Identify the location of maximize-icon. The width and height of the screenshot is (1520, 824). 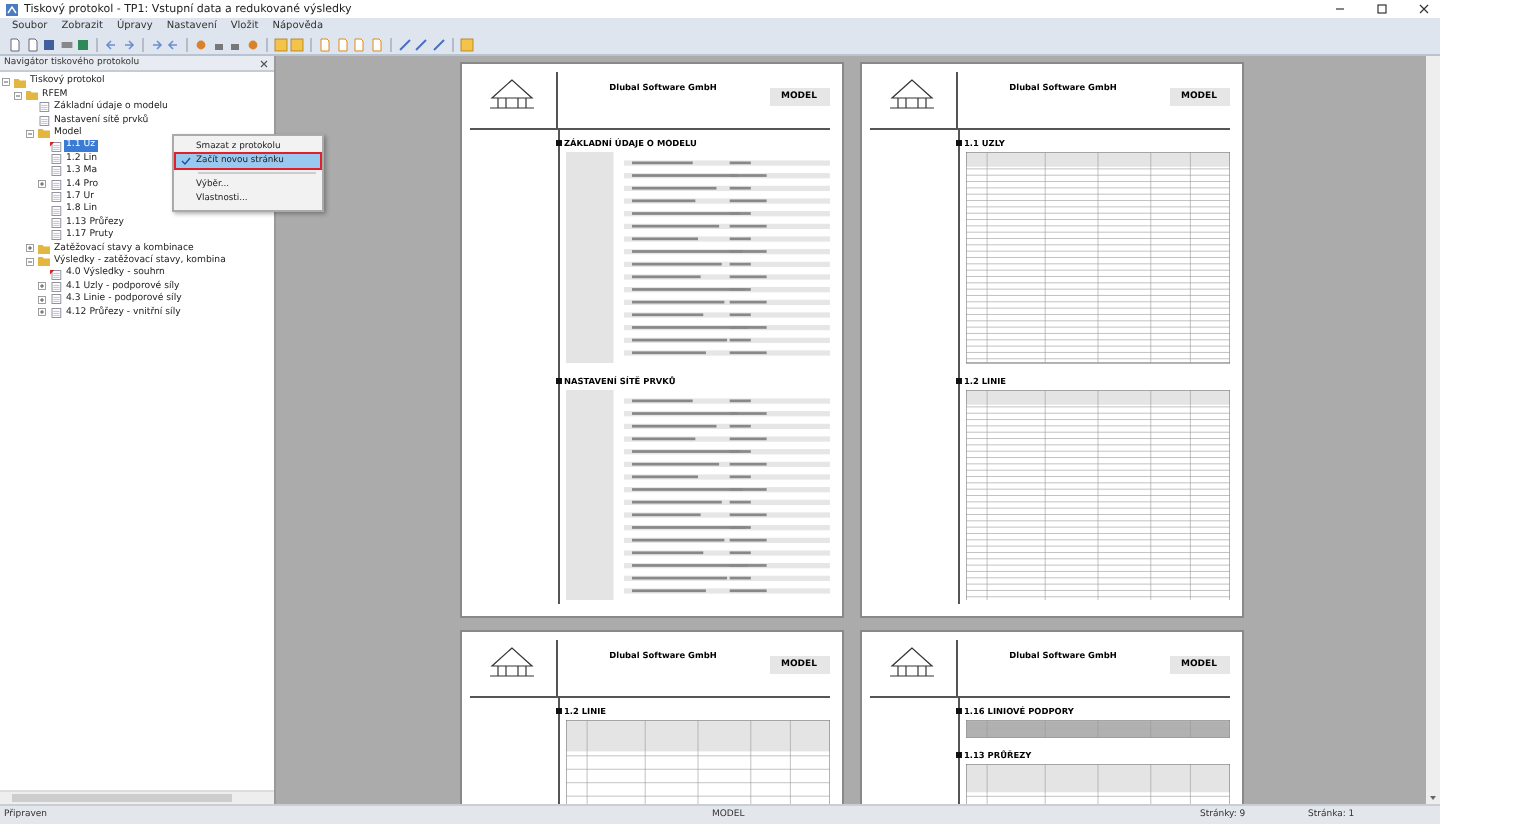
(1382, 9).